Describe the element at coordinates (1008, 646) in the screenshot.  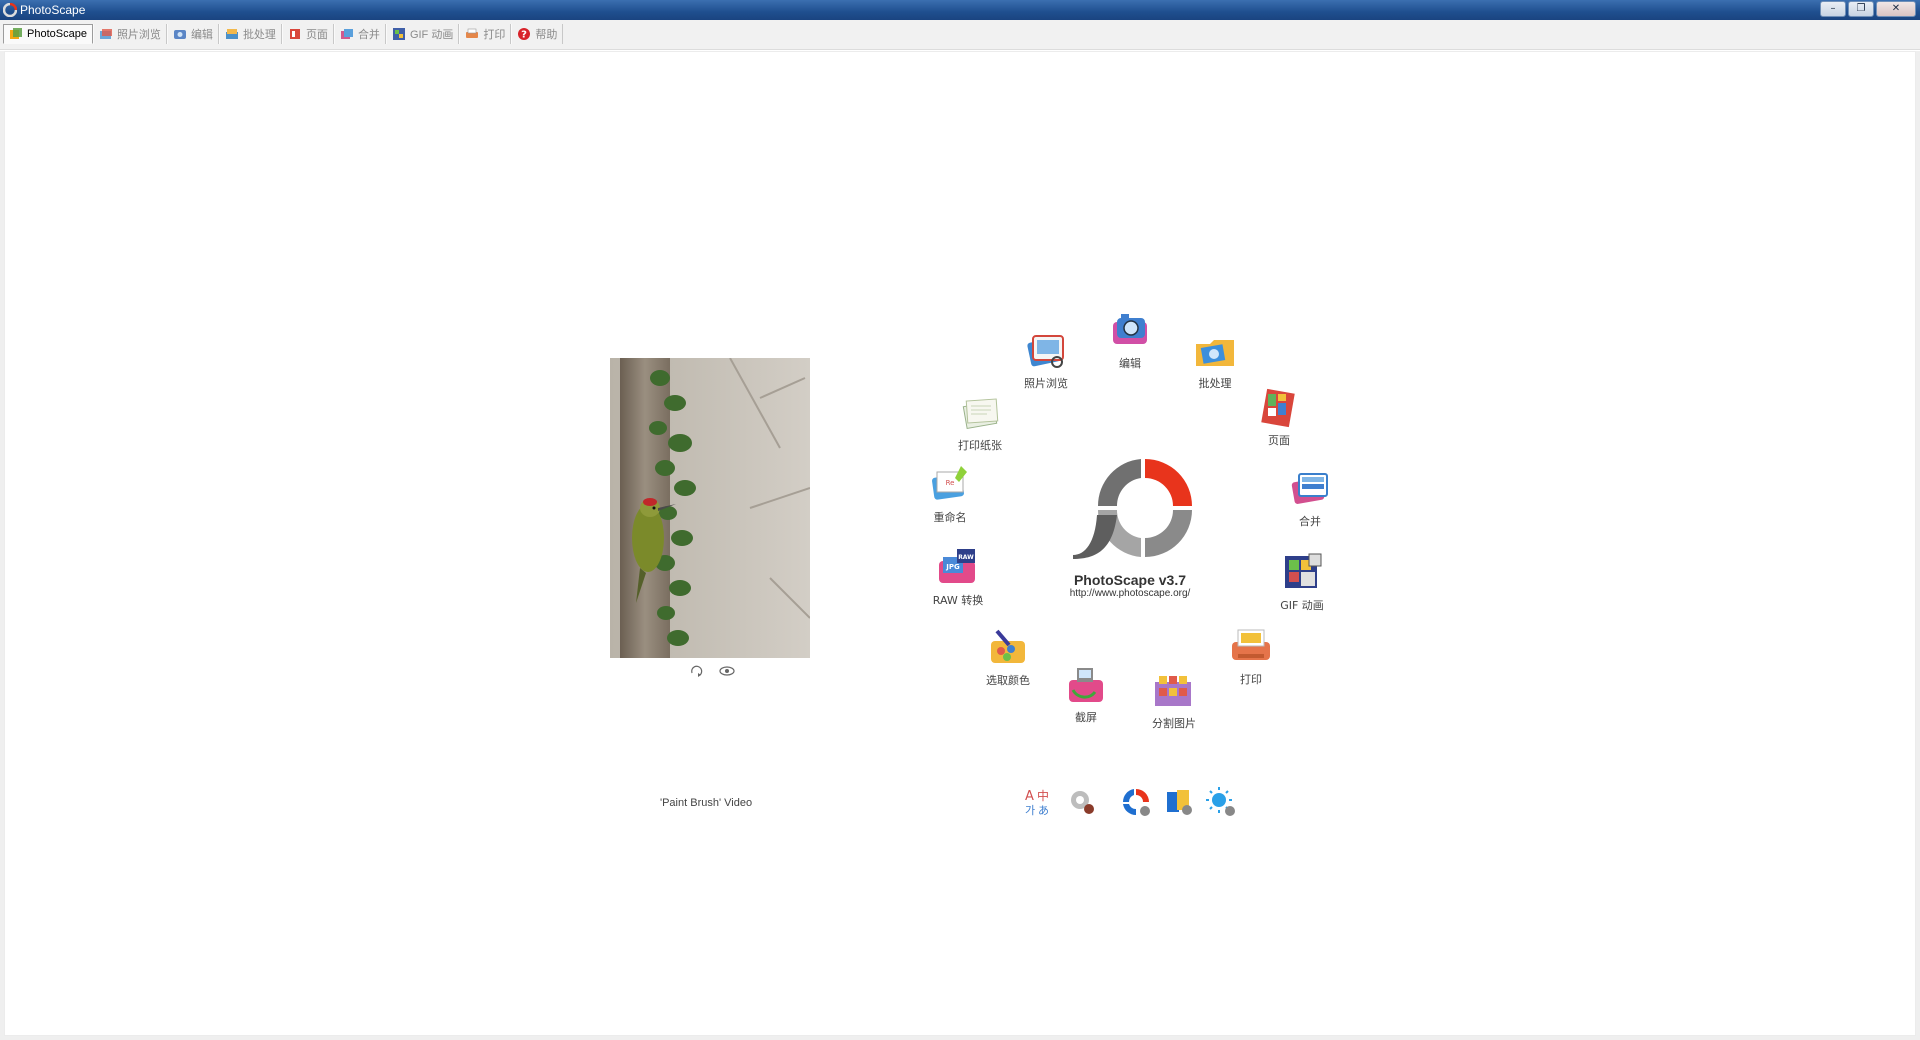
I see `color-picker-icon` at that location.